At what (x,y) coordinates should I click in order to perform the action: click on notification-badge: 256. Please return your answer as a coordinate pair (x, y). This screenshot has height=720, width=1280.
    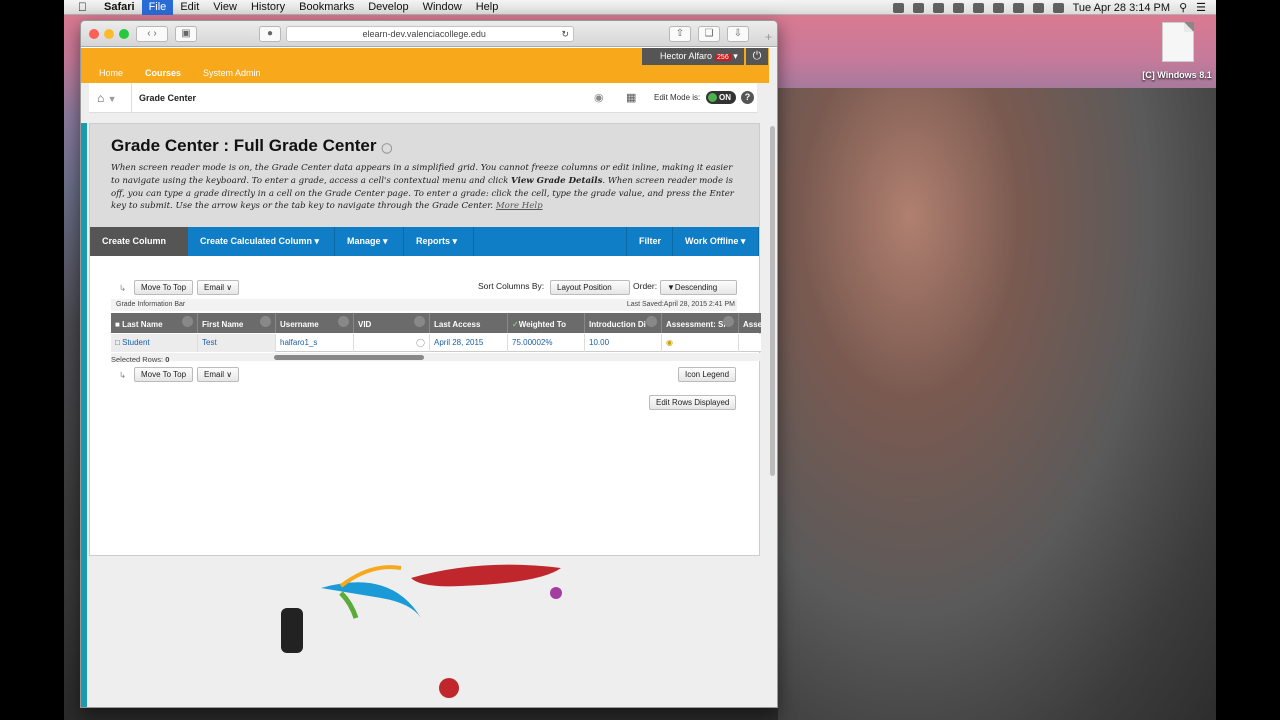
    Looking at the image, I should click on (723, 57).